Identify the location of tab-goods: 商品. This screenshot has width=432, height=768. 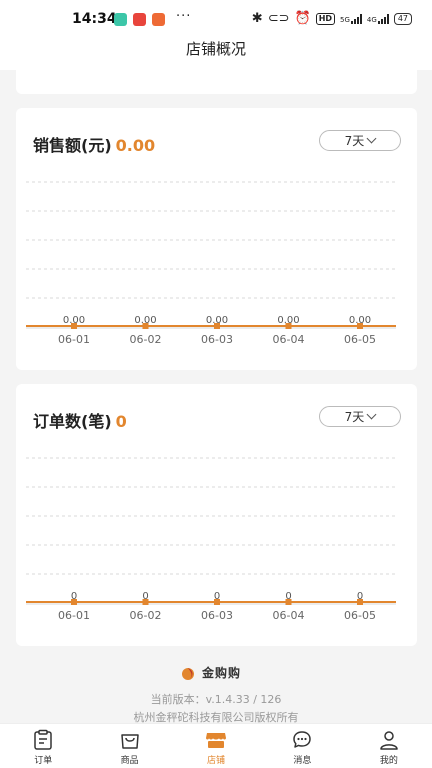
(129, 746).